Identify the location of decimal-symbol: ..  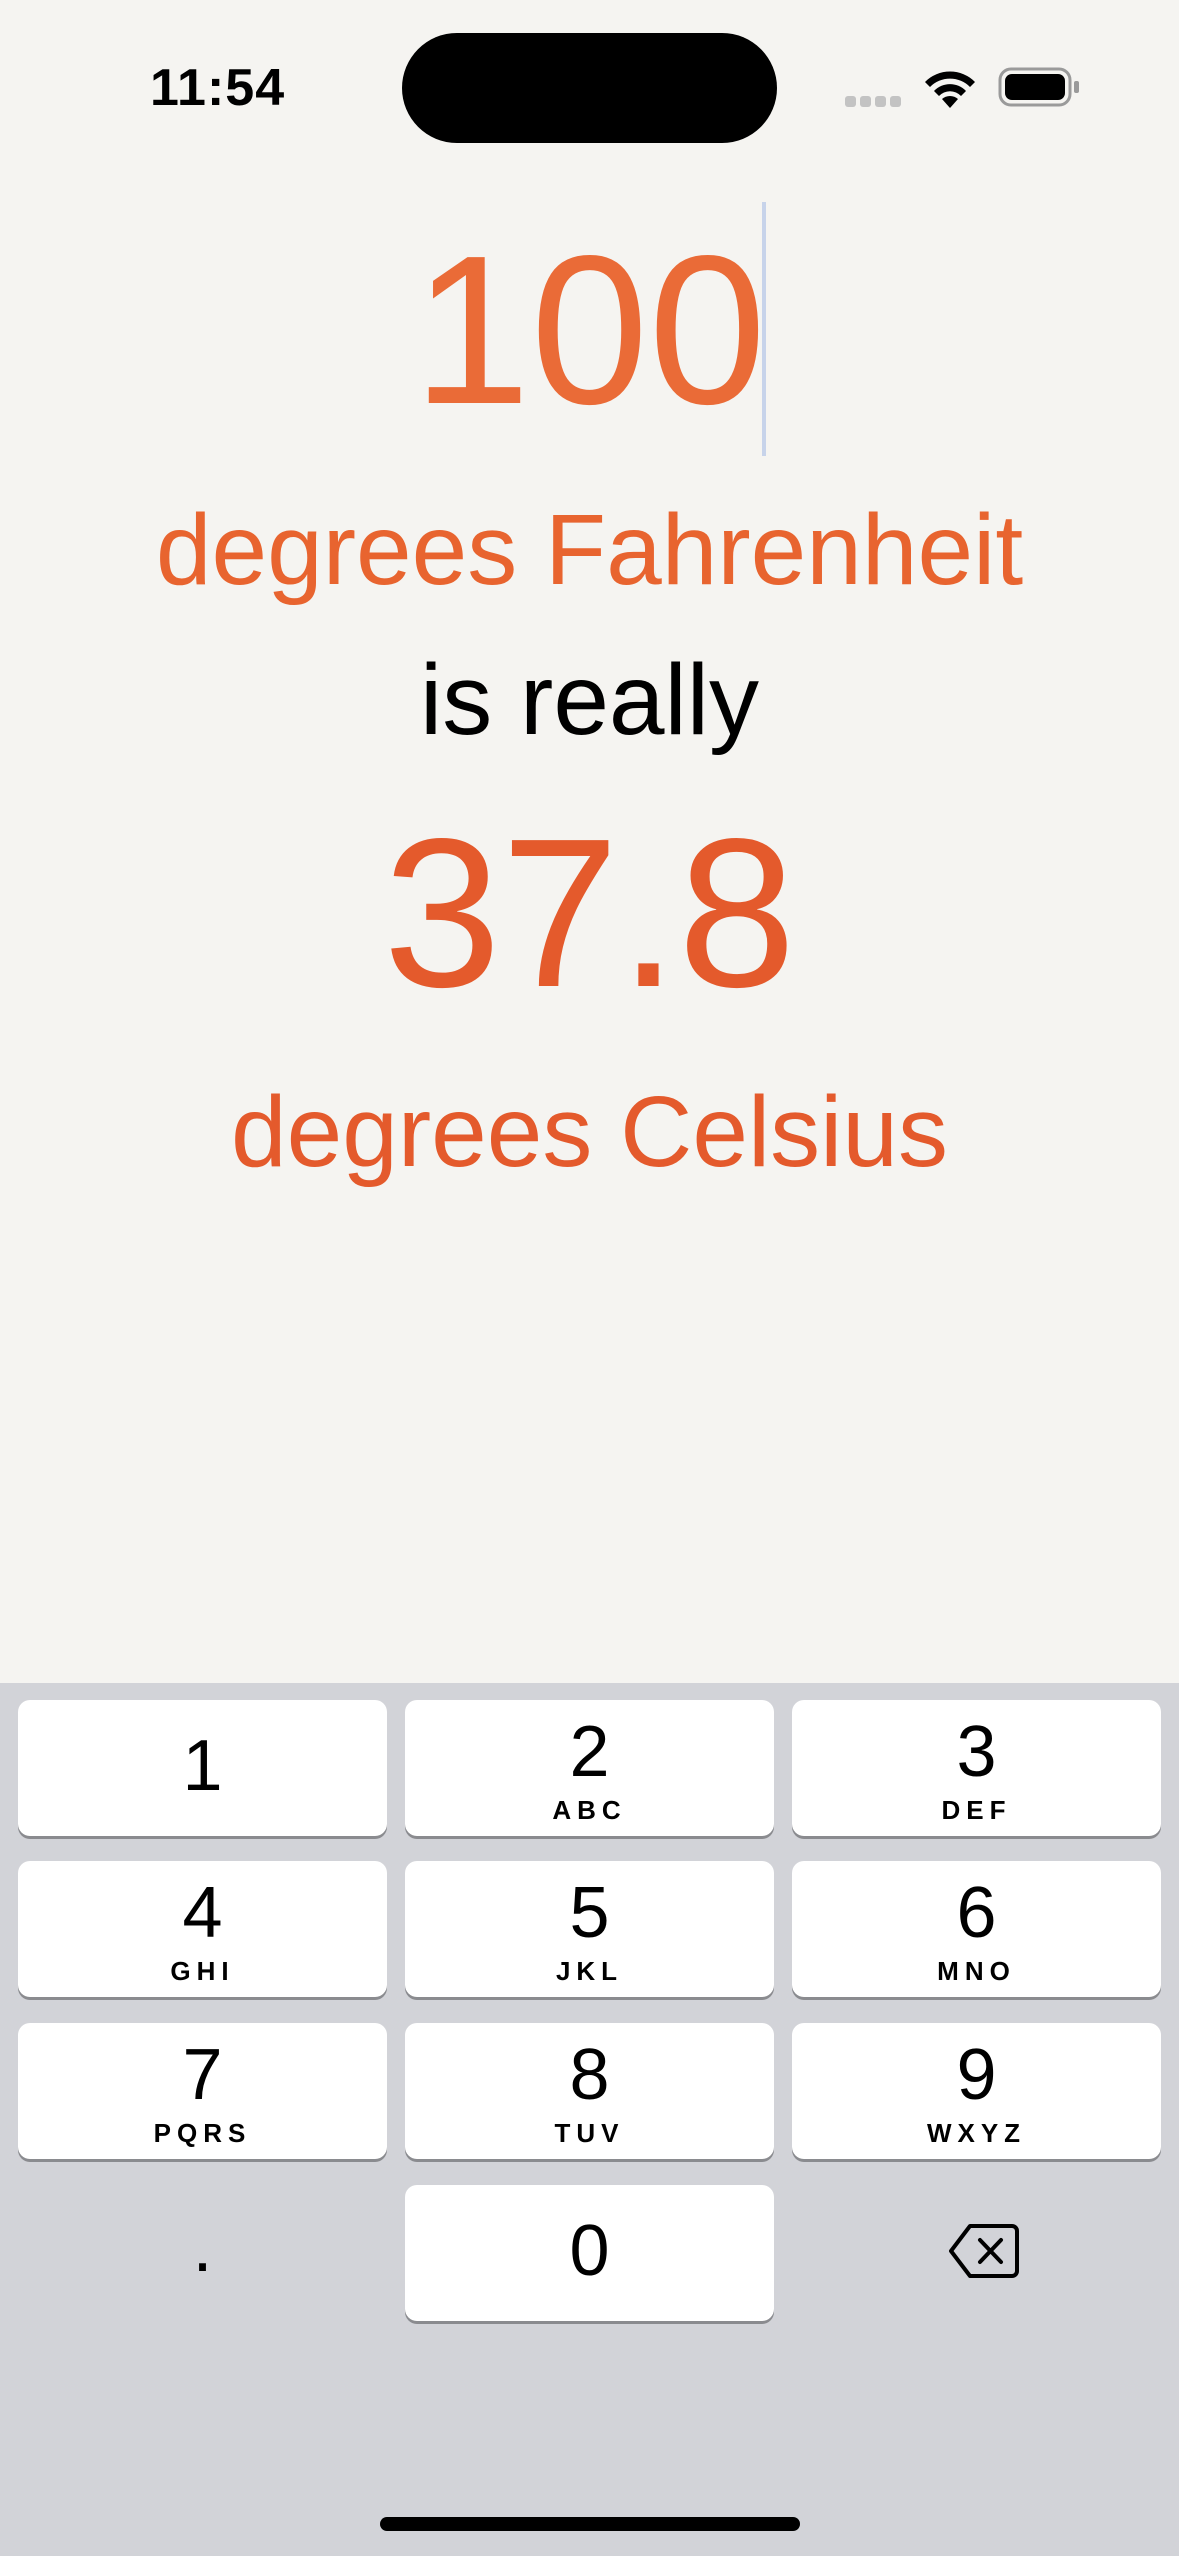
(202, 2247).